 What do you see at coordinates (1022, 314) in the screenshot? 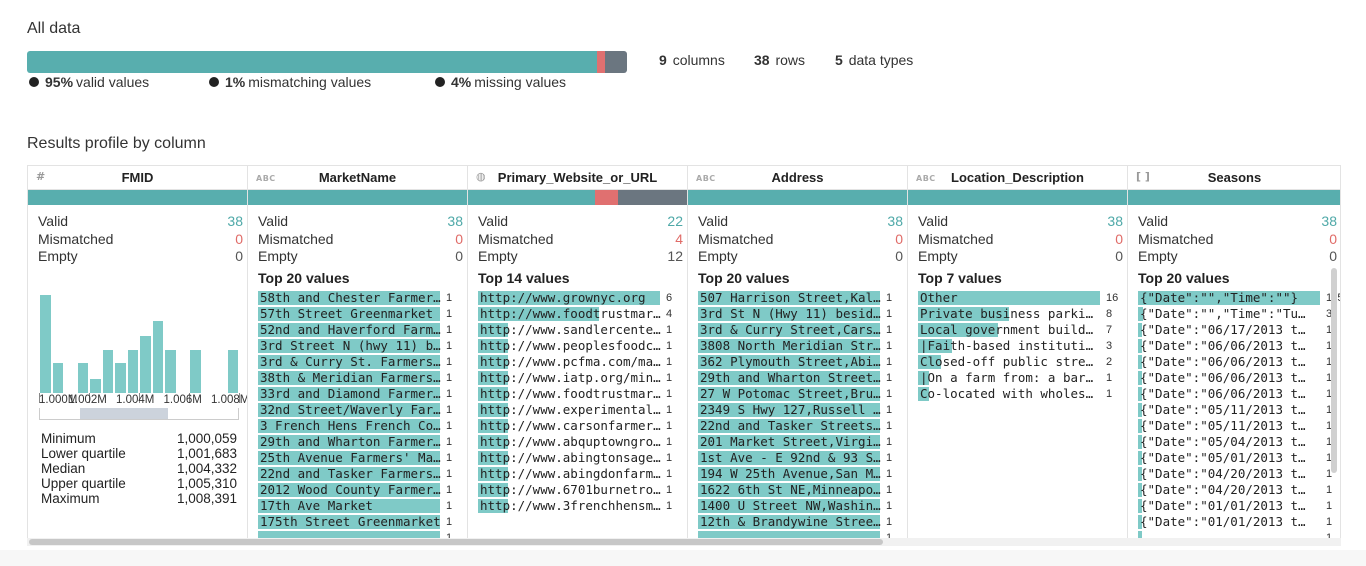
I see `value-row: Private business parki… 8` at bounding box center [1022, 314].